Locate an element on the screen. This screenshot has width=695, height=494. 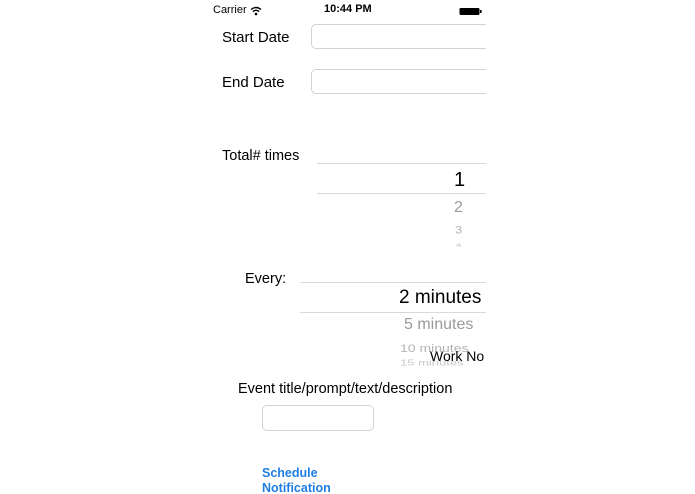
schedule-button-line-1: Schedule is located at coordinates (290, 473).